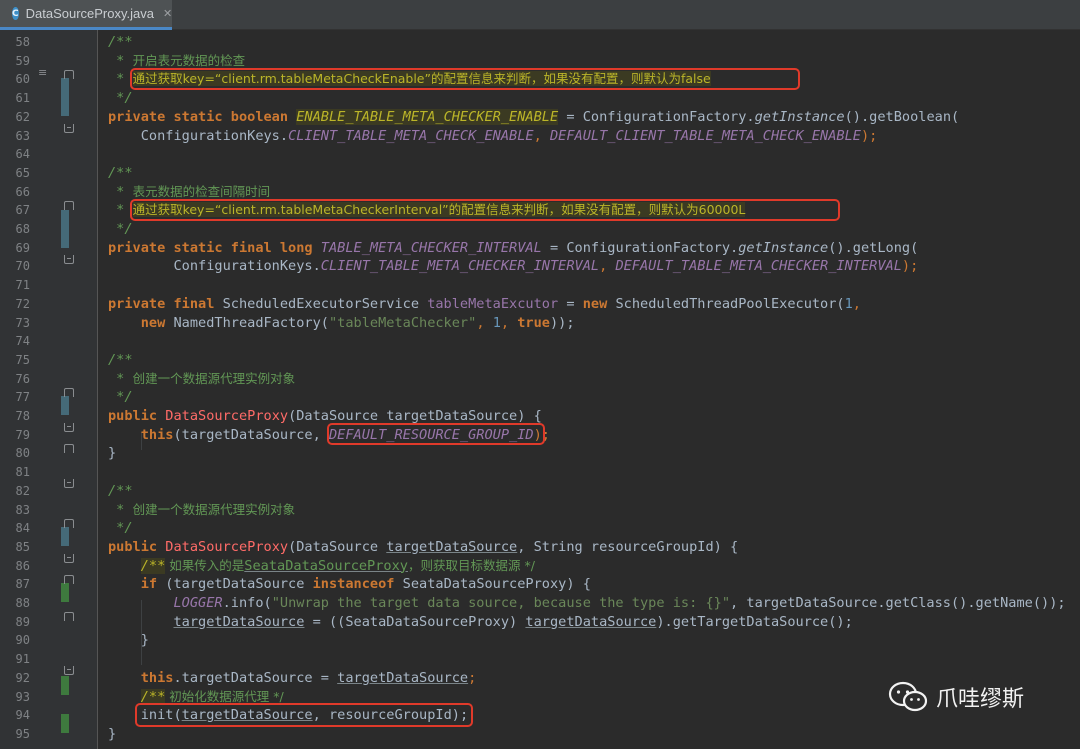  What do you see at coordinates (22, 191) in the screenshot?
I see `line-number: 66` at bounding box center [22, 191].